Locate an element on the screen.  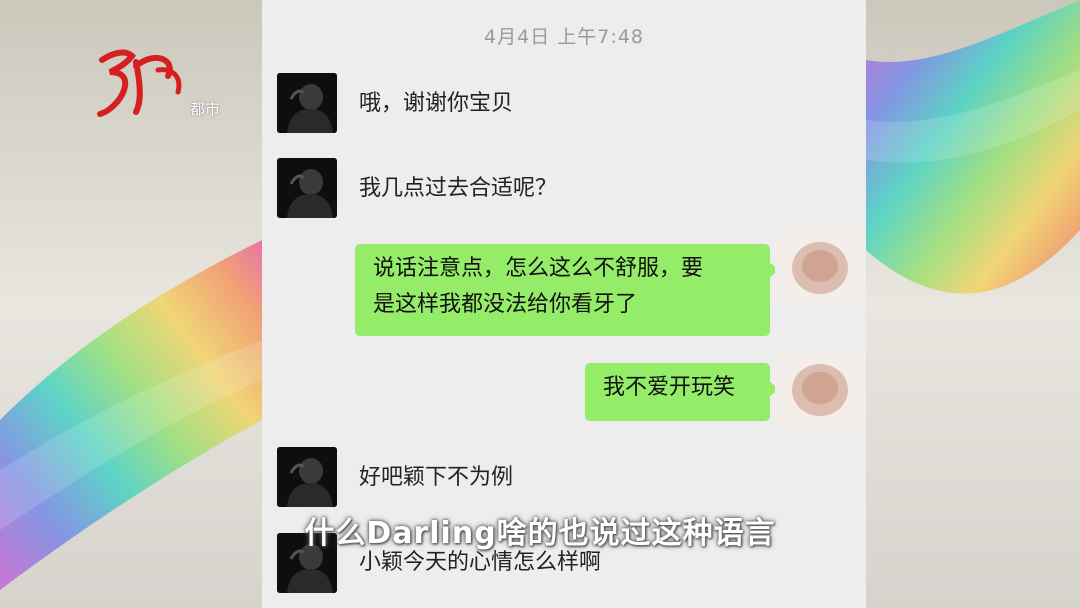
sent-message-bubble: 我不爱开玩笑 is located at coordinates (682, 392).